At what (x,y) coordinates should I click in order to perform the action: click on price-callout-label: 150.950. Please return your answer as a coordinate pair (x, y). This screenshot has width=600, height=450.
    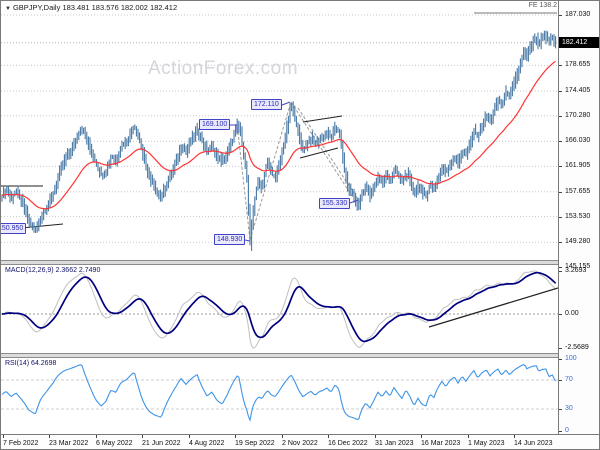
    Looking at the image, I should click on (14, 228).